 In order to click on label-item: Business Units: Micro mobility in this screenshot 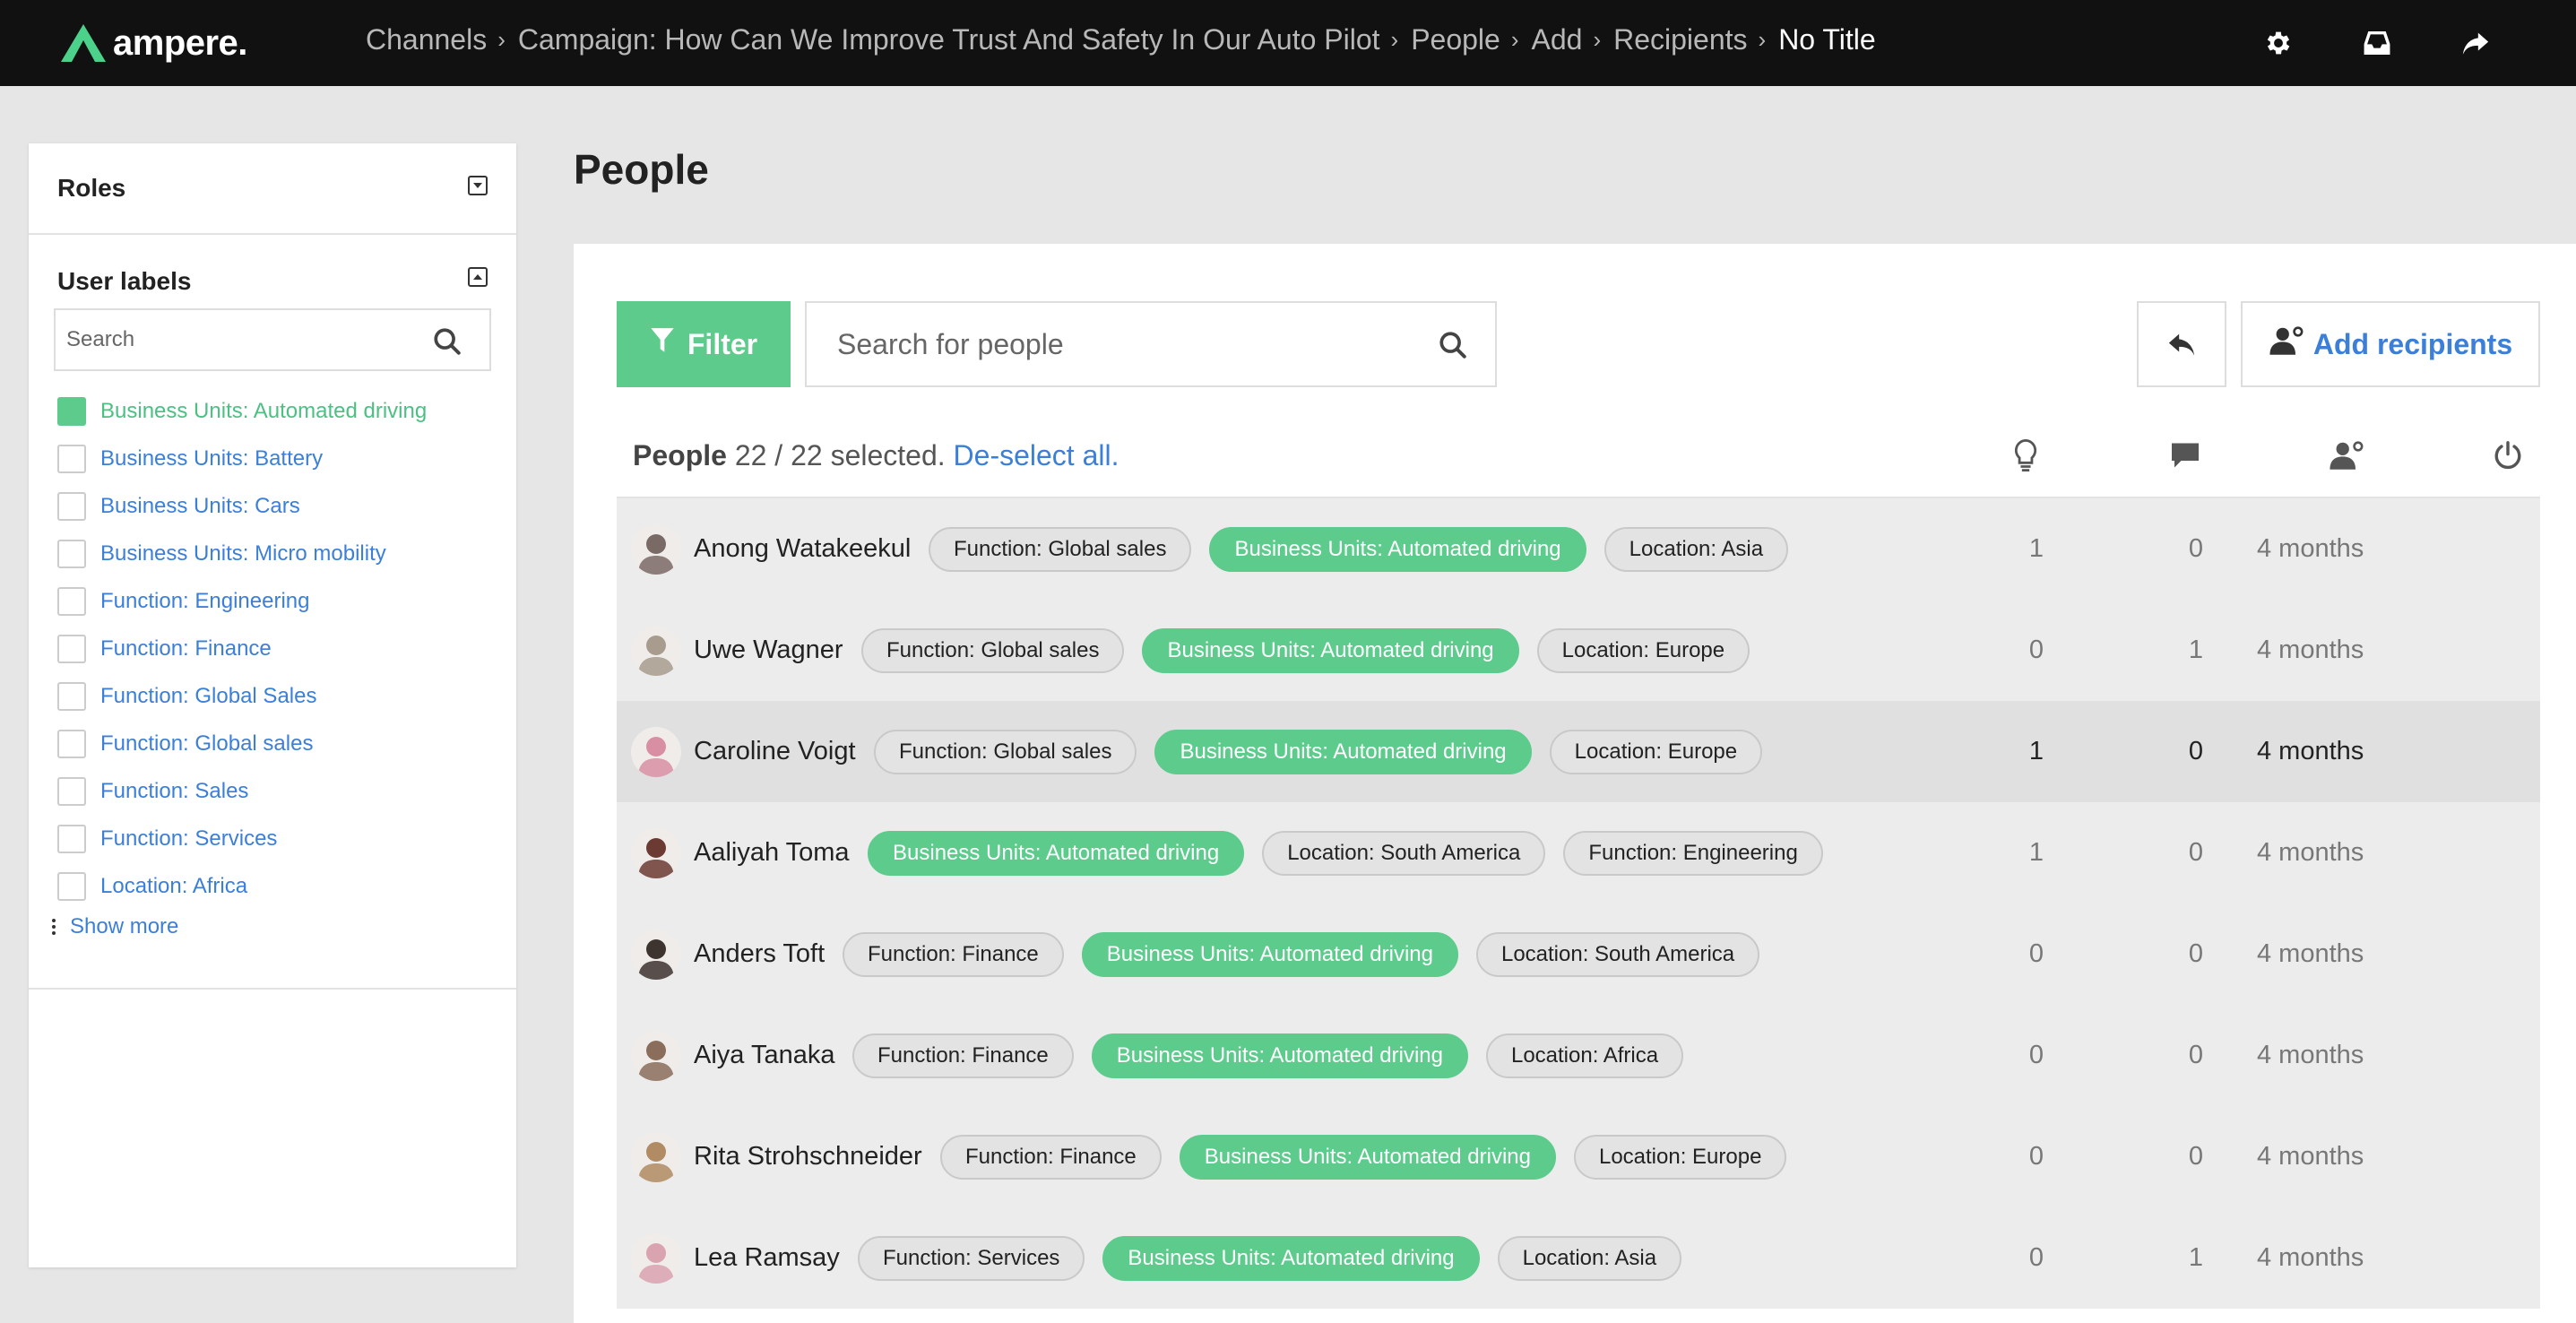, I will do `click(242, 553)`.